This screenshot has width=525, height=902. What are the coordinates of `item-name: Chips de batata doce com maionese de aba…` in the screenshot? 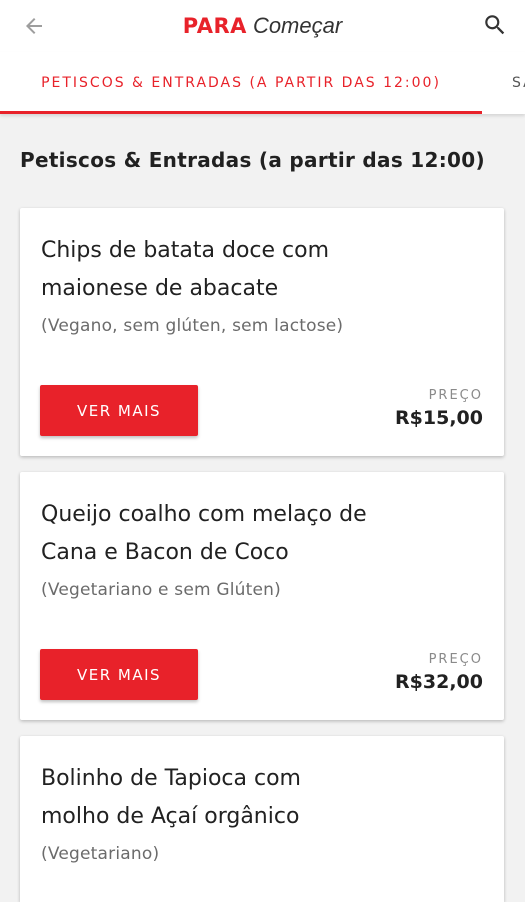 It's located at (185, 269).